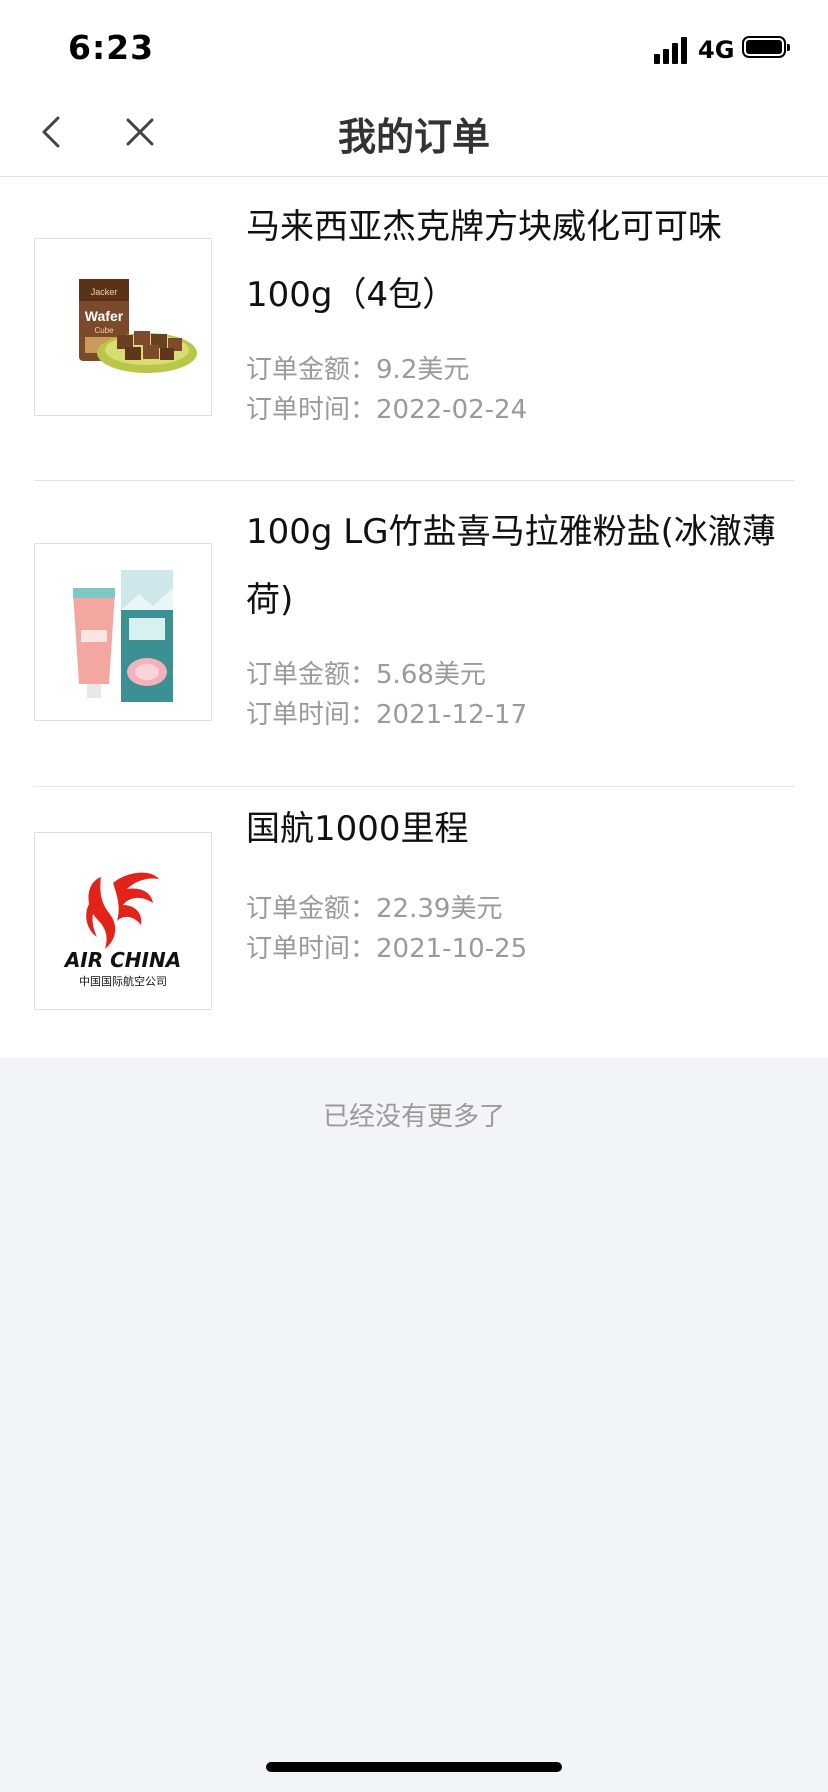 The image size is (828, 1792). What do you see at coordinates (766, 47) in the screenshot?
I see `battery-icon` at bounding box center [766, 47].